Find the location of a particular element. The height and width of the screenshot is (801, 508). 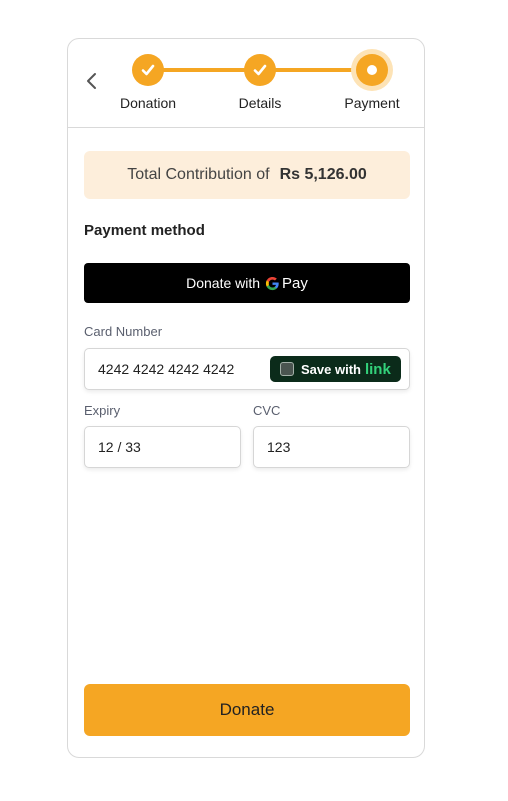

cvc-label: CVC is located at coordinates (267, 410).